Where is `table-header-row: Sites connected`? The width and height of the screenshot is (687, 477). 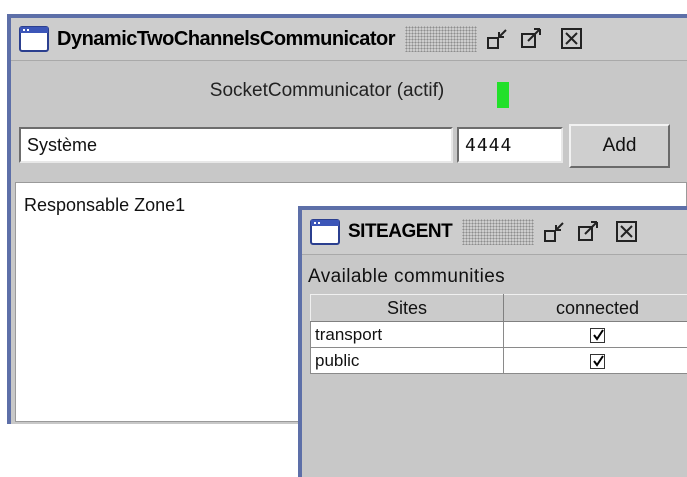
table-header-row: Sites connected is located at coordinates (498, 308).